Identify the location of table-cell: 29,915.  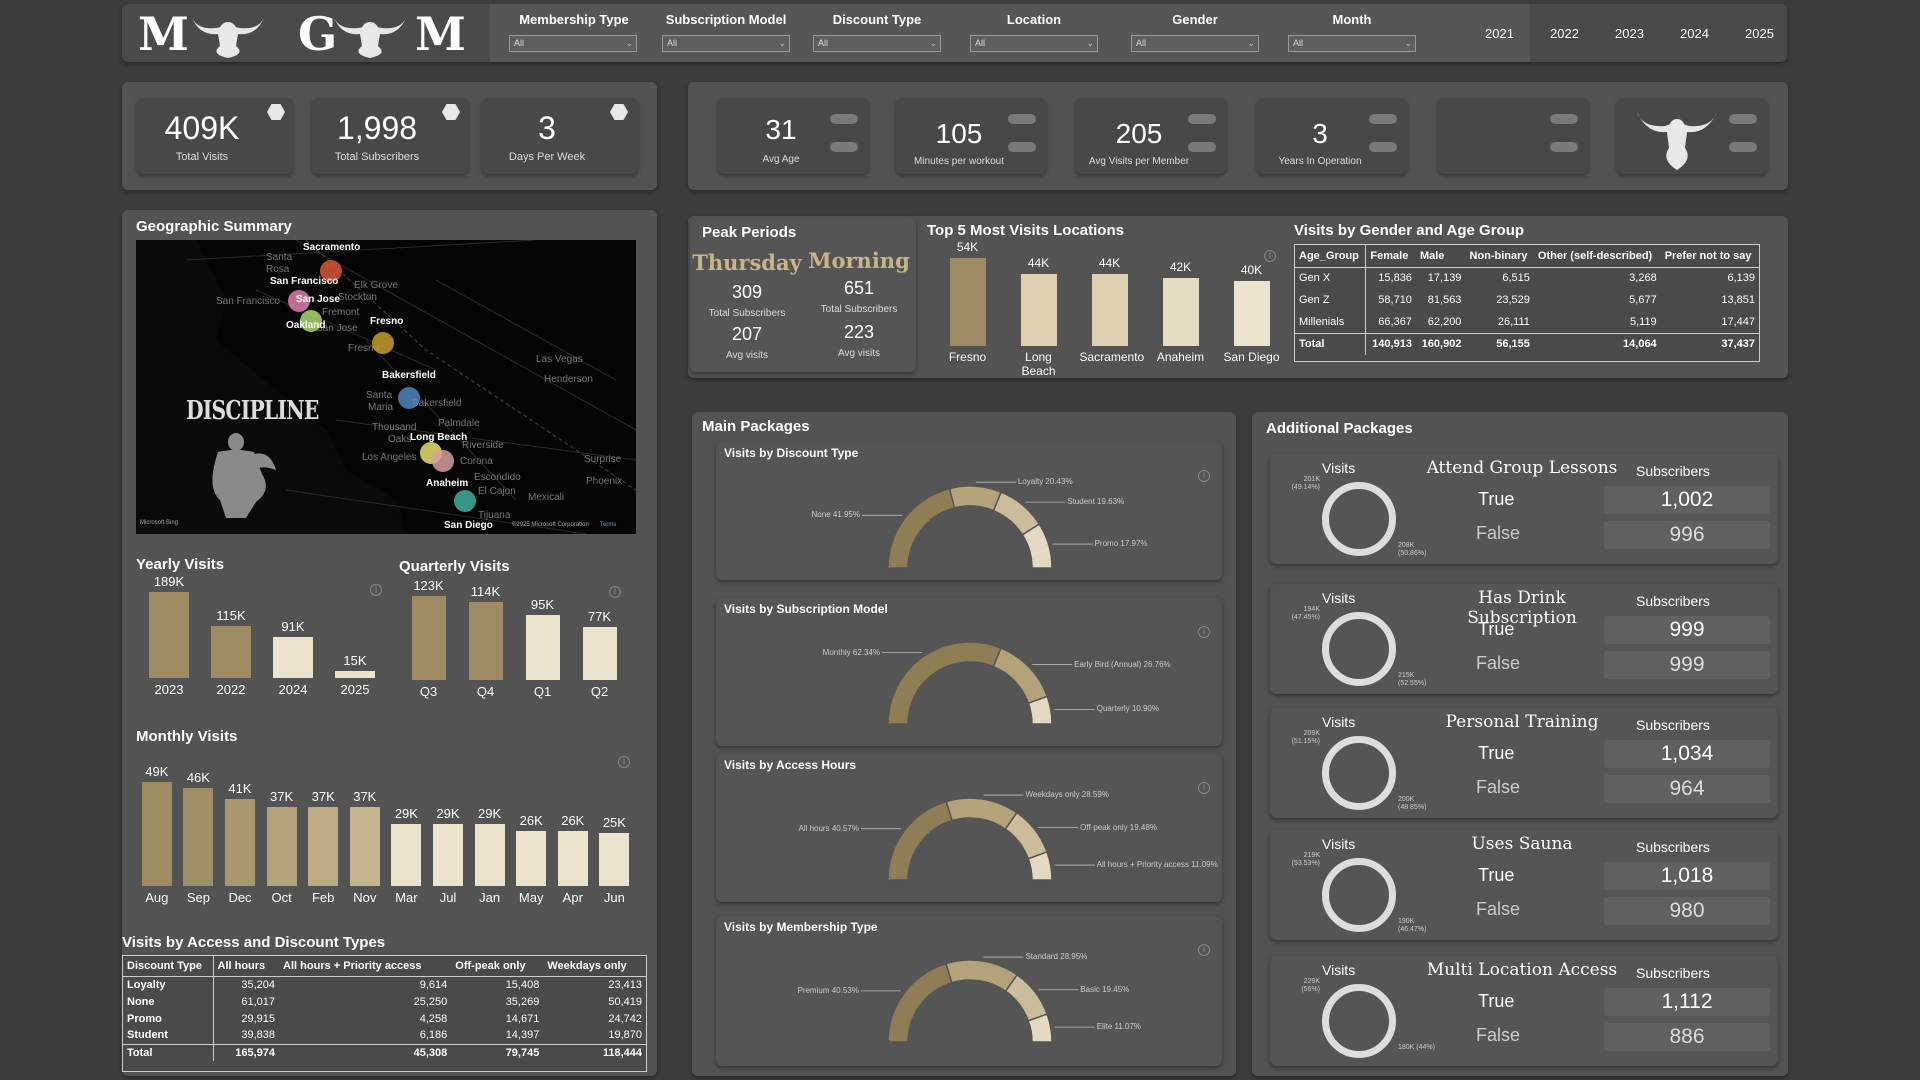
(258, 1018).